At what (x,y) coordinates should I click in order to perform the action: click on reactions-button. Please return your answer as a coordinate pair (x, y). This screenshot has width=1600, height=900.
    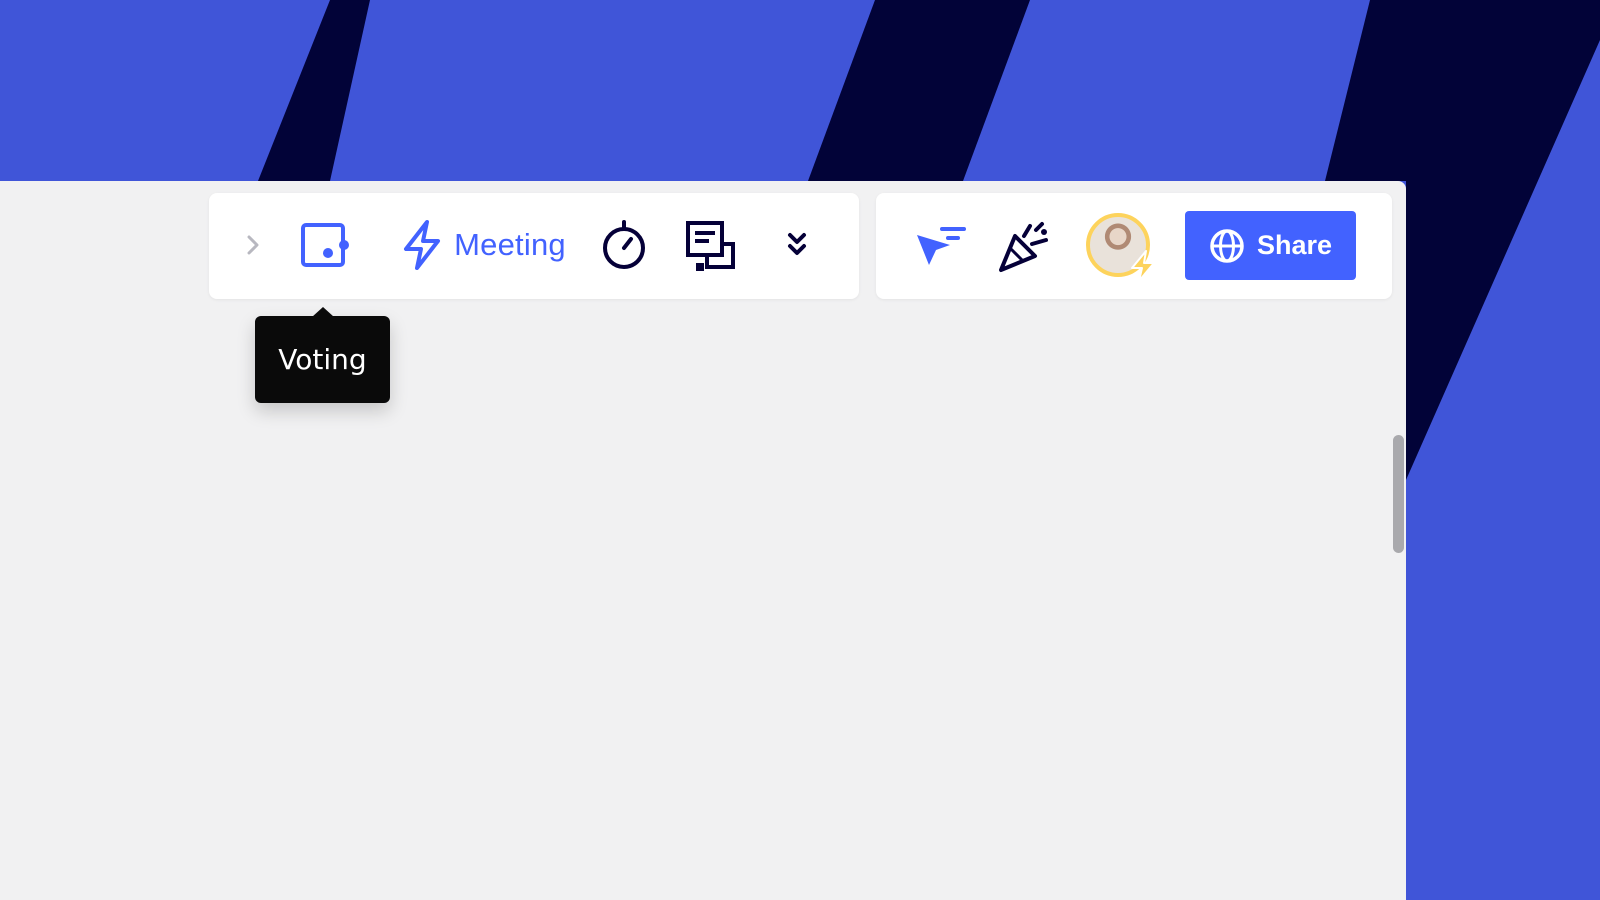
    Looking at the image, I should click on (1024, 246).